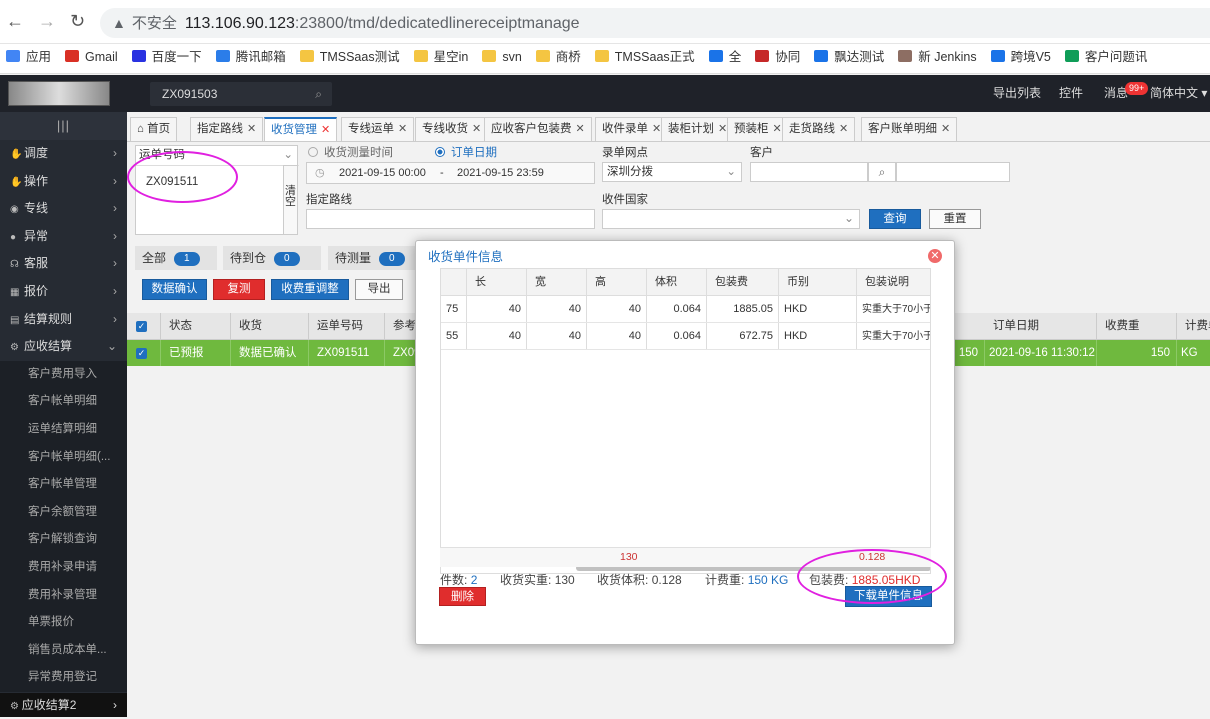 The height and width of the screenshot is (719, 1210). I want to click on bookmark-item: 全, so click(729, 58).